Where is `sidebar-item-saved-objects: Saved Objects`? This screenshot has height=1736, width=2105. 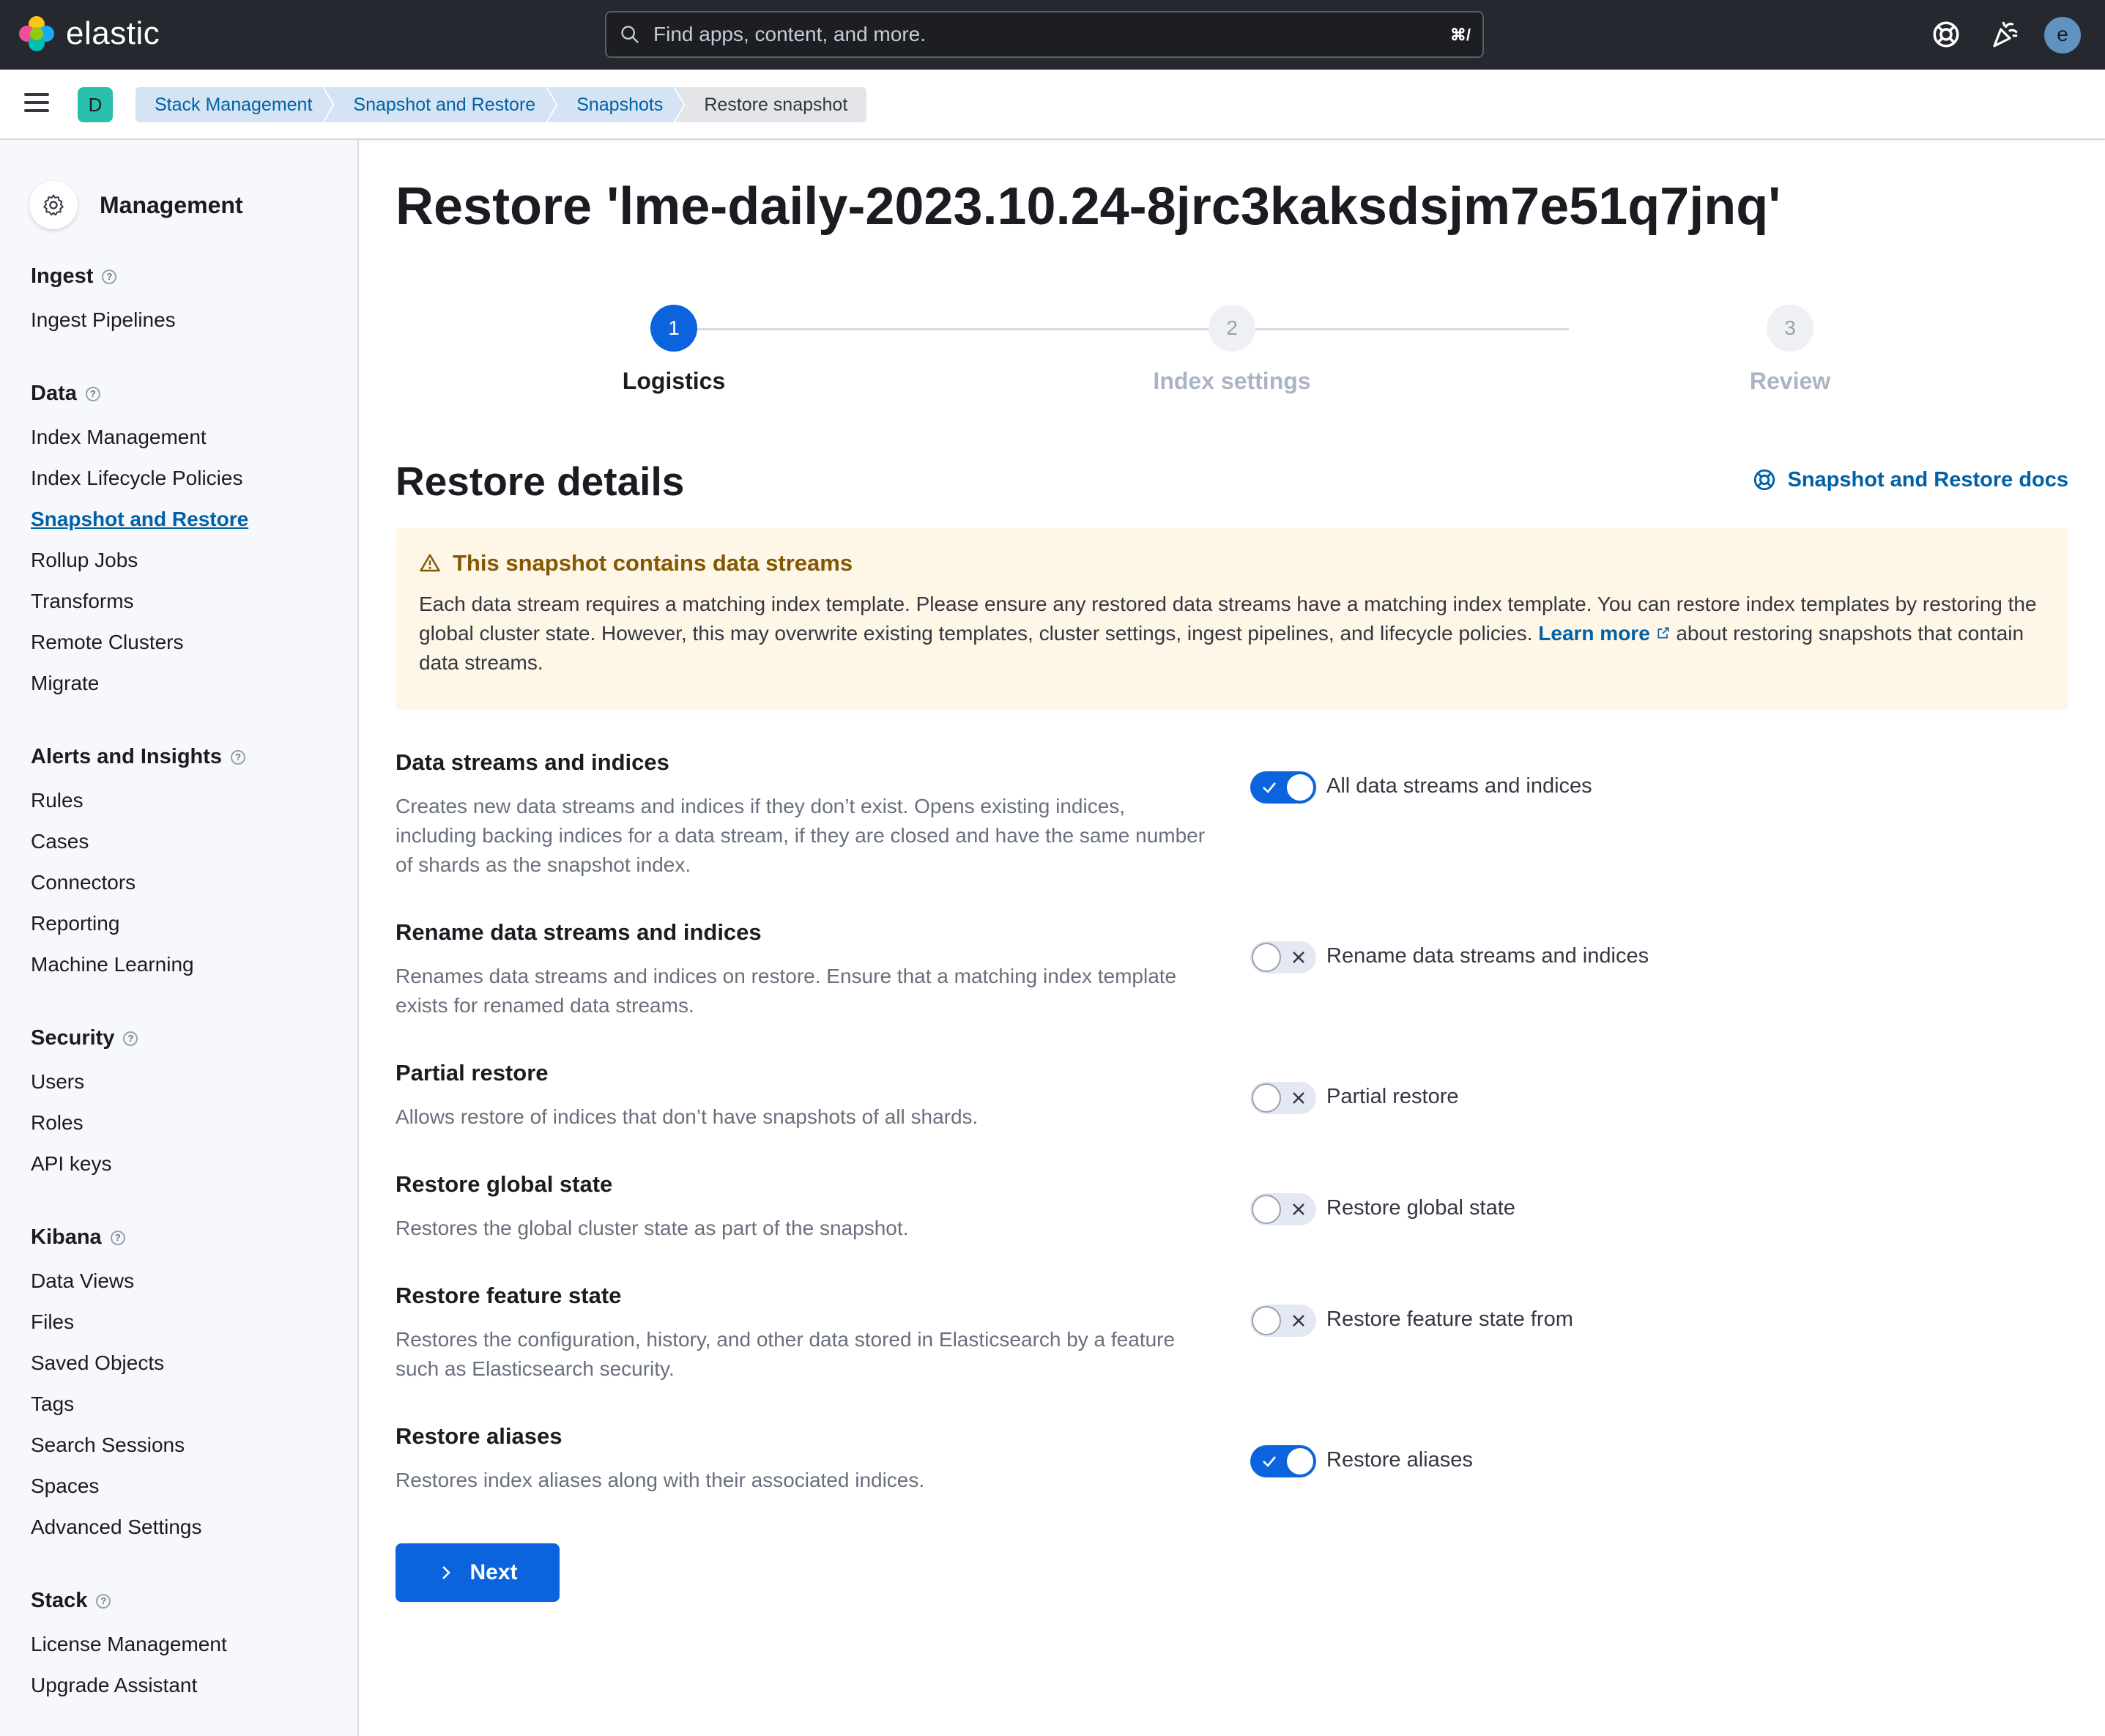 sidebar-item-saved-objects: Saved Objects is located at coordinates (97, 1363).